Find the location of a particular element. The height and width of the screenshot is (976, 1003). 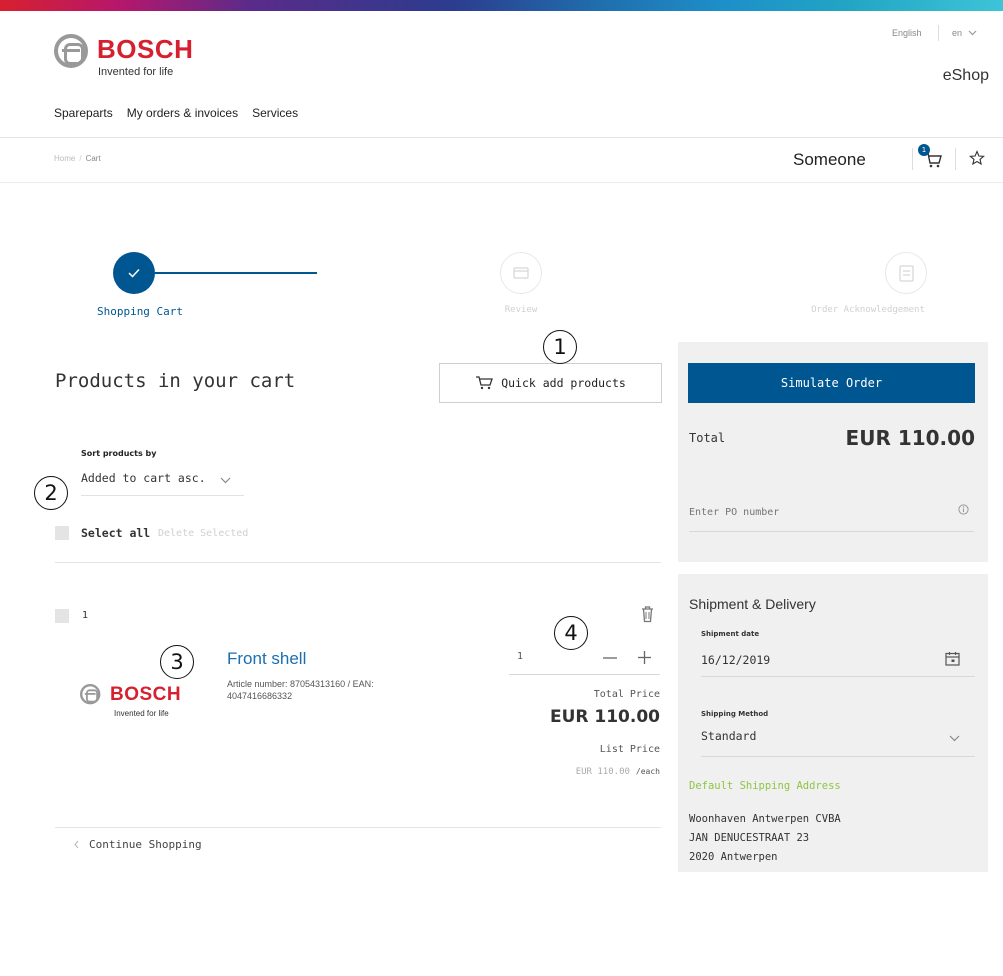

product-brand-tagline: Invented for life is located at coordinates (141, 713).